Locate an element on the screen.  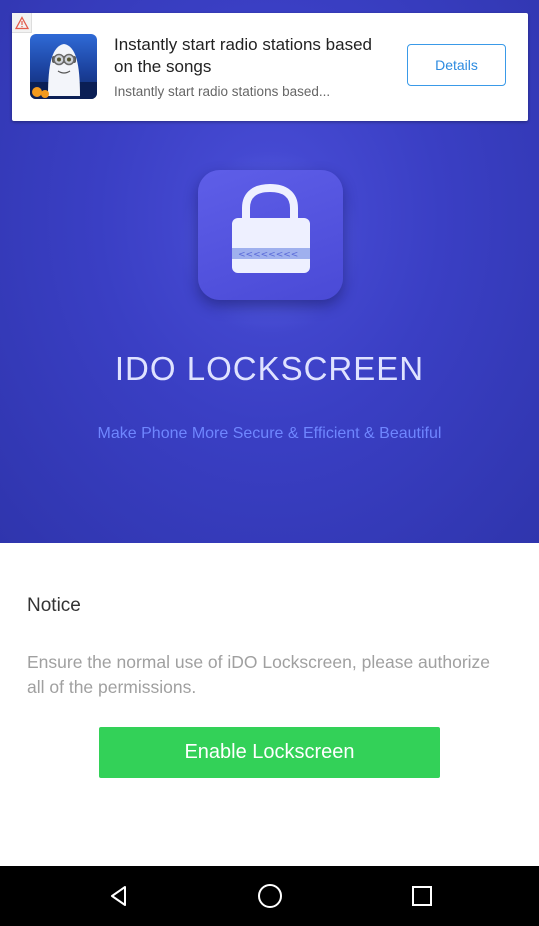
system-navigation-bar is located at coordinates (269, 896).